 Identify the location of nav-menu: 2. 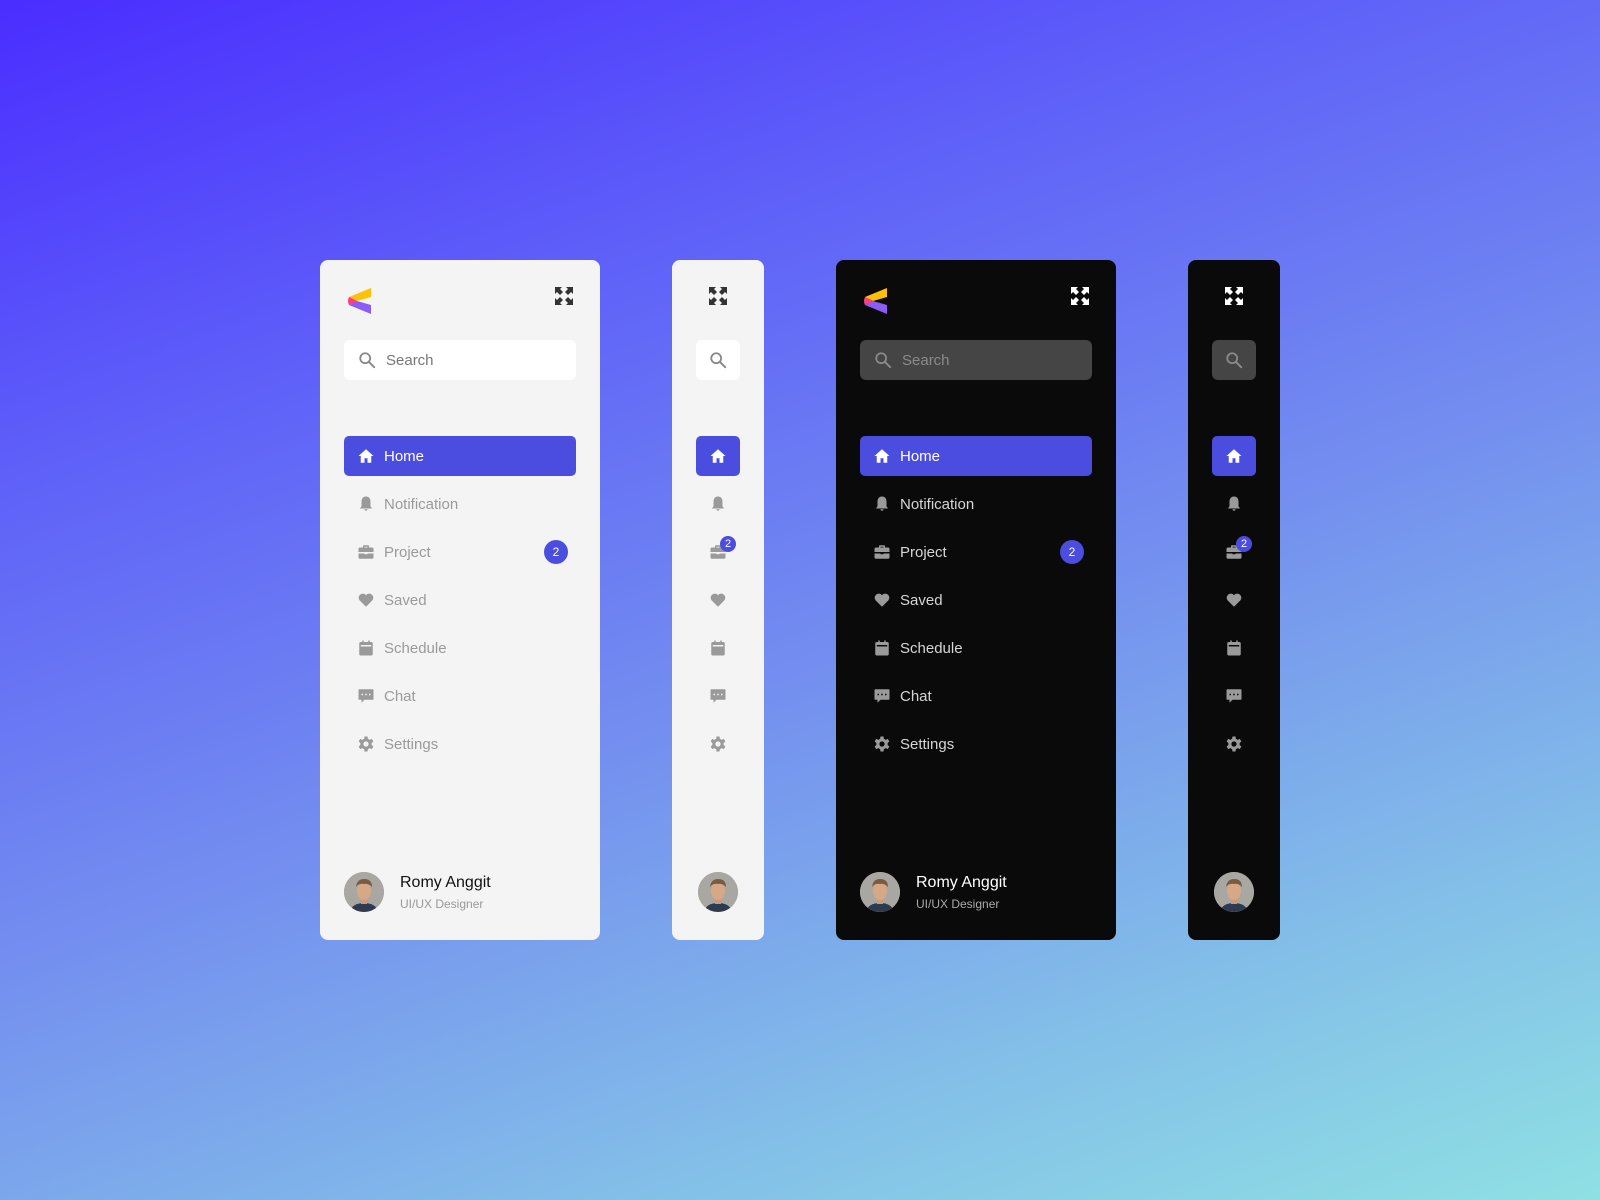
(718, 604).